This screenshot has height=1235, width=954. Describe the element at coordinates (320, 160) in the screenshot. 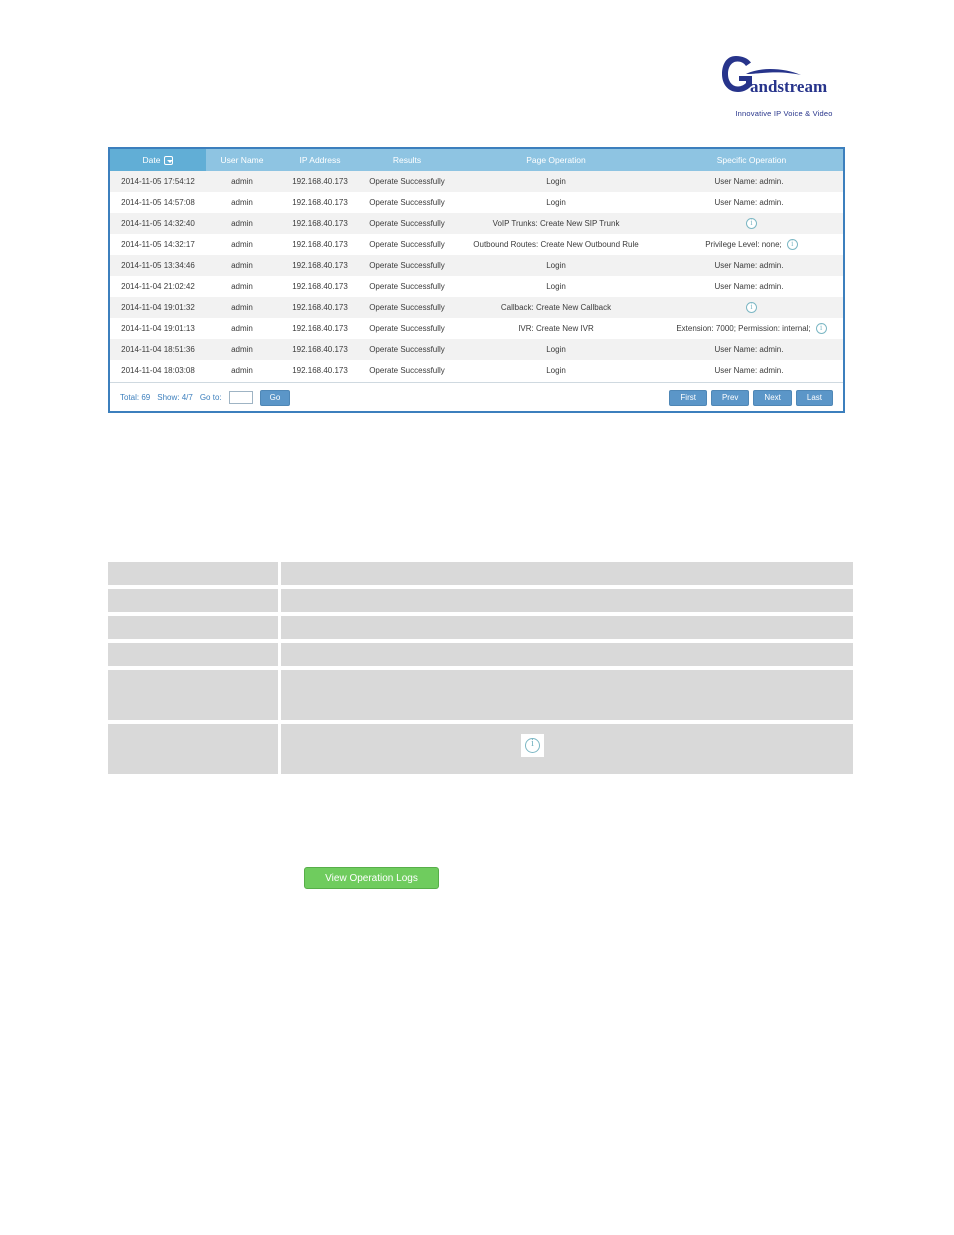

I see `column-header-ip-address: IP Address` at that location.